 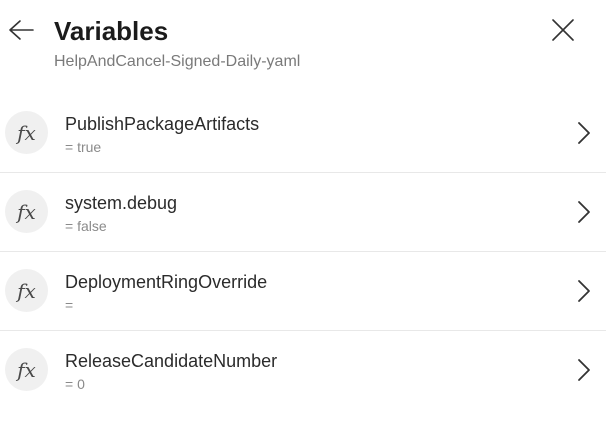 I want to click on close-icon, so click(x=563, y=32).